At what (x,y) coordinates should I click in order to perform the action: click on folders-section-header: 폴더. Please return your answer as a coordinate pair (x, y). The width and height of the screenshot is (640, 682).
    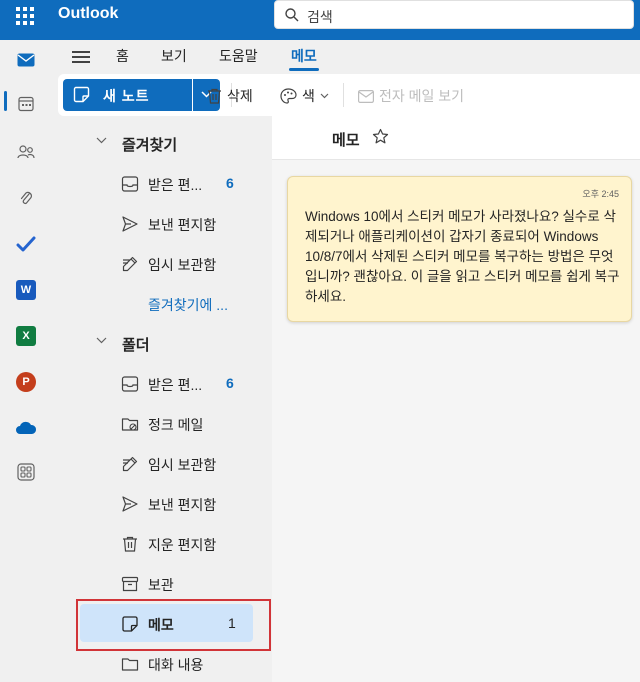
    Looking at the image, I should click on (162, 344).